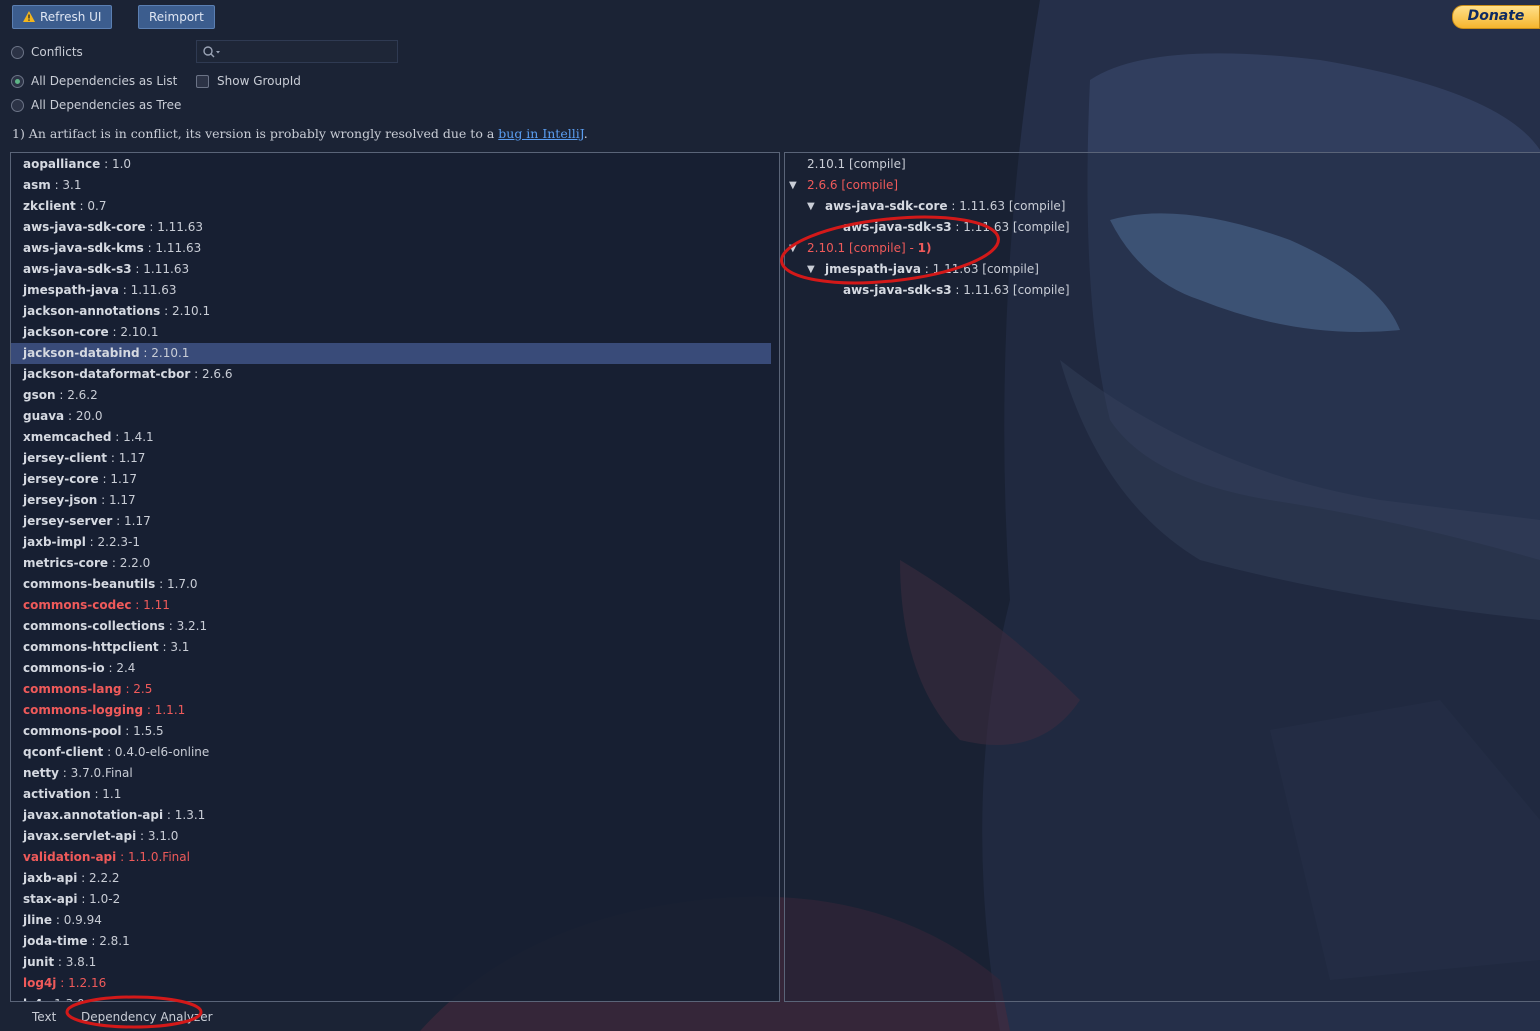 The height and width of the screenshot is (1031, 1540). What do you see at coordinates (309, 51) in the screenshot?
I see `search-input` at bounding box center [309, 51].